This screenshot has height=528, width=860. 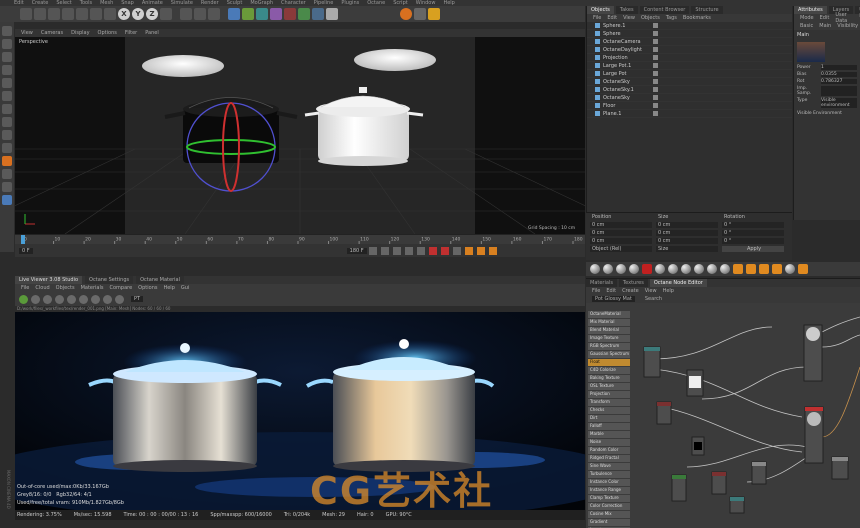 What do you see at coordinates (687, 249) in the screenshot?
I see `size-mode-select: Size` at bounding box center [687, 249].